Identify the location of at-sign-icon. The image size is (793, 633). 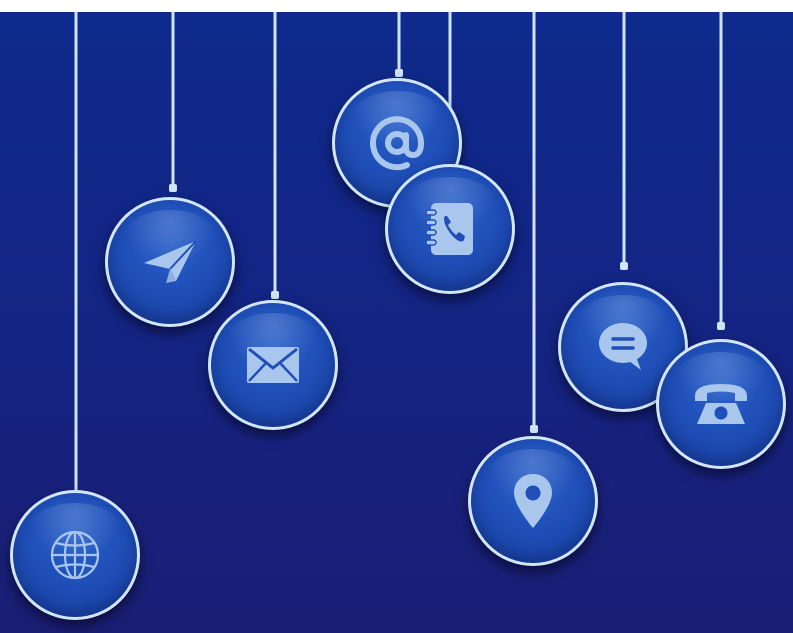
(397, 143).